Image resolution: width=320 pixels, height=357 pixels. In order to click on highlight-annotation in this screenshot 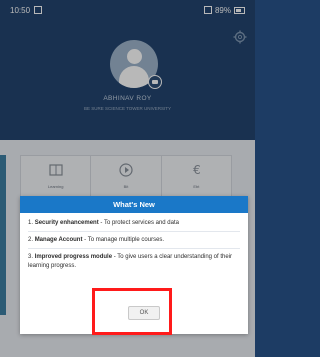, I will do `click(132, 311)`.